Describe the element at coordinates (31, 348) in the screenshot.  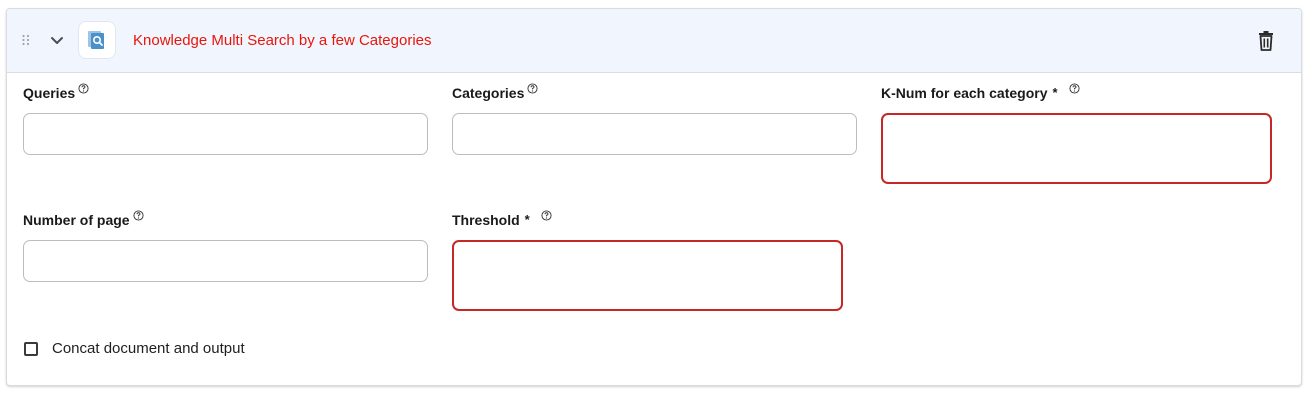
I see `concat-checkbox` at that location.